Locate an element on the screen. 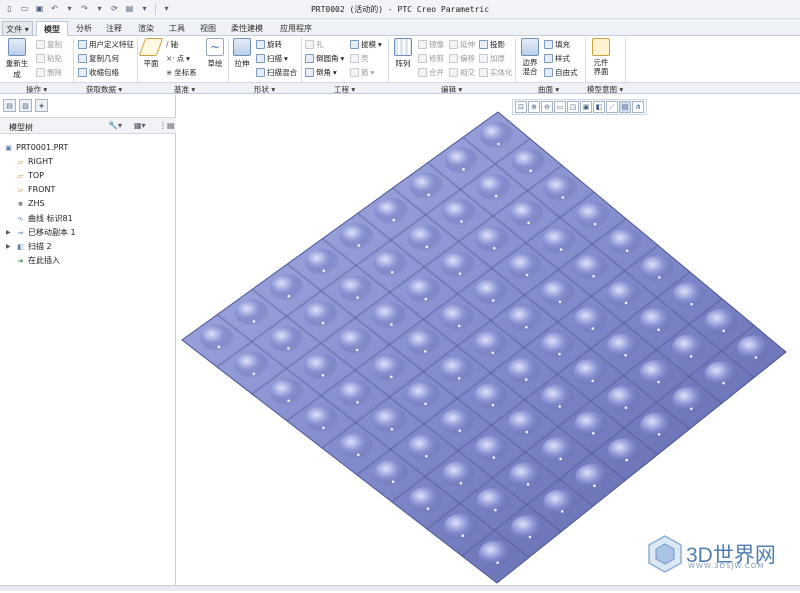 Image resolution: width=800 pixels, height=593 pixels. datum-display-icon: ⟋ is located at coordinates (612, 107).